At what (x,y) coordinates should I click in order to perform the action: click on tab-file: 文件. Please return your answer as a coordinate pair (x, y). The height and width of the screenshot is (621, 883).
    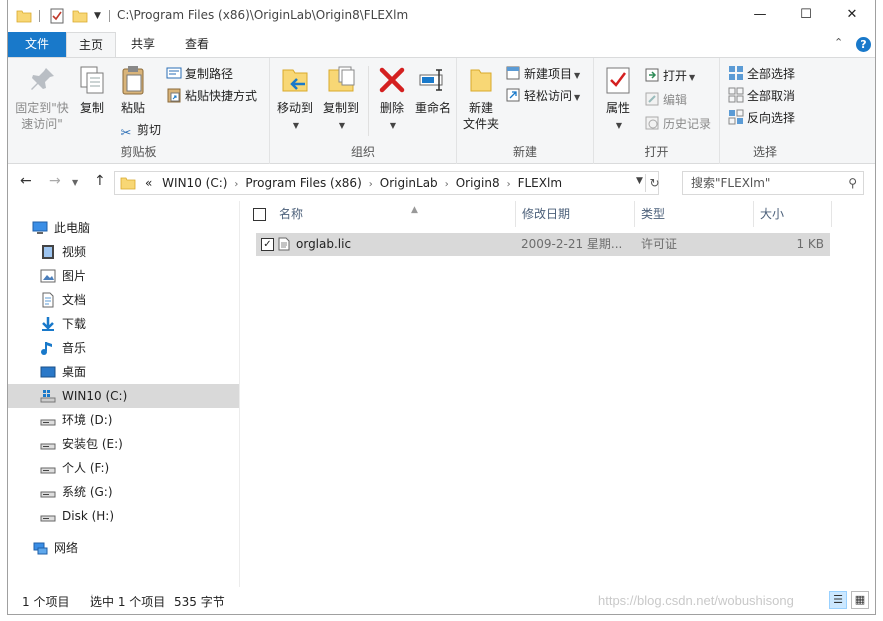
    Looking at the image, I should click on (37, 44).